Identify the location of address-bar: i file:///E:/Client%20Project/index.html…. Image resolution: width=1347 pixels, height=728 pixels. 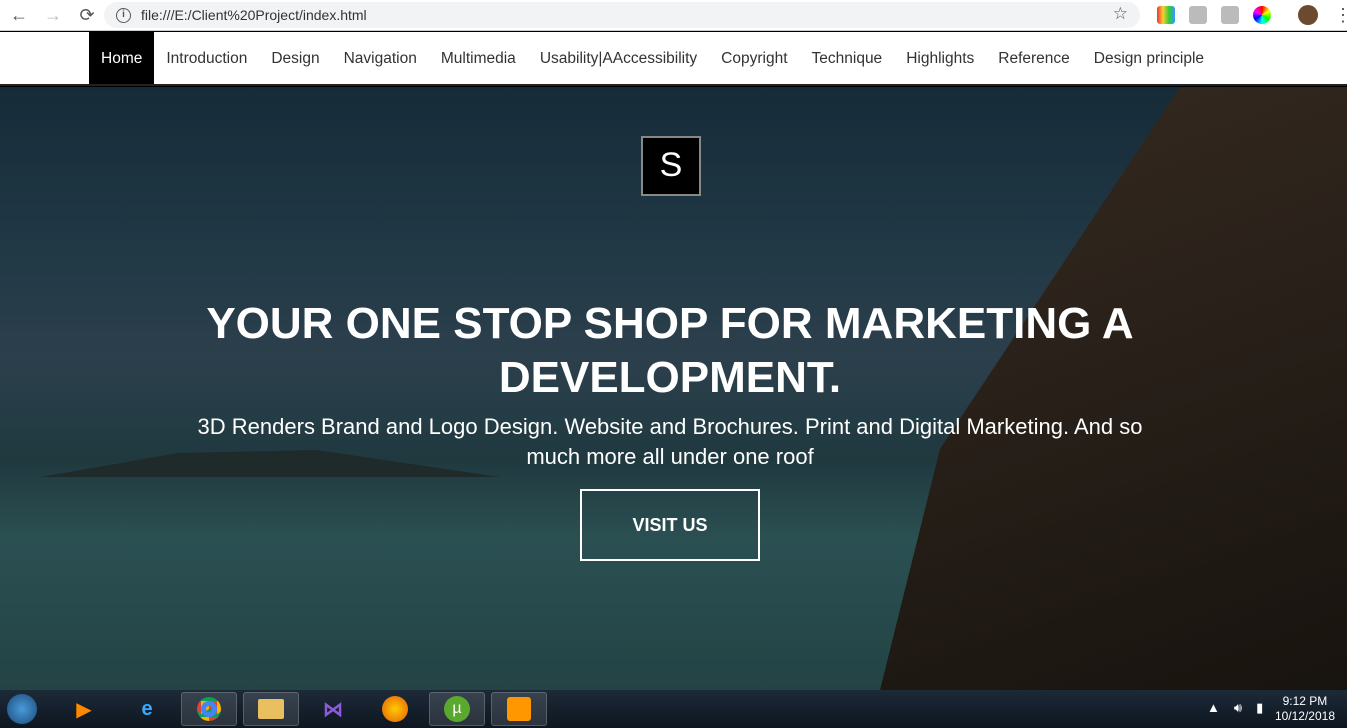
(622, 15).